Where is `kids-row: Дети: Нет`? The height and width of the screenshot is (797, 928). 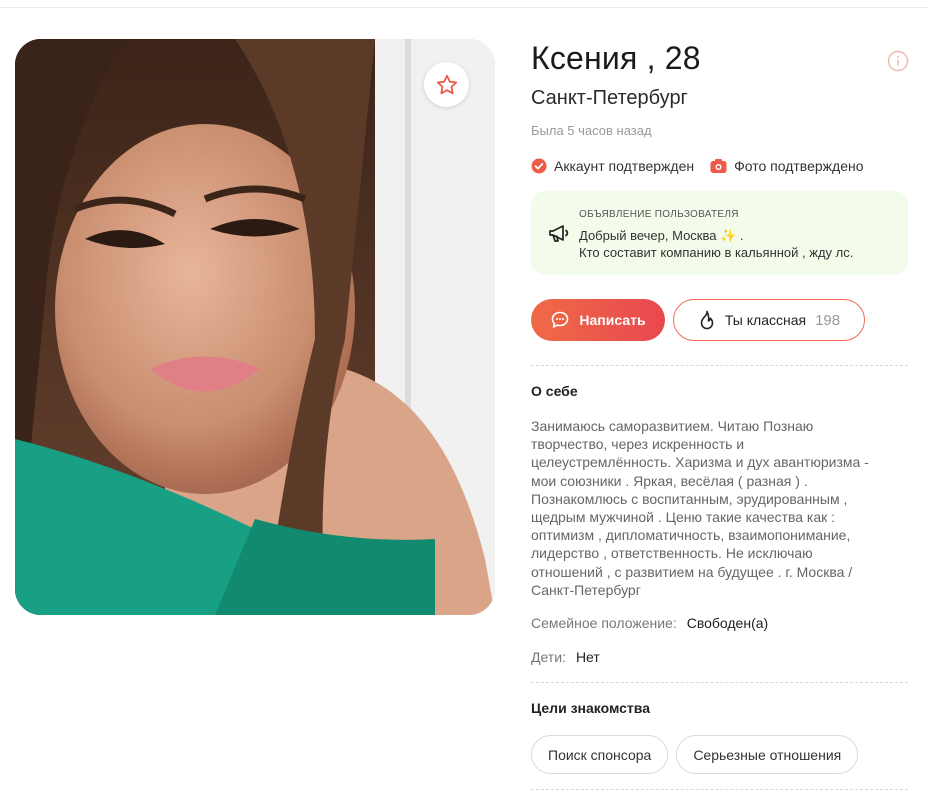 kids-row: Дети: Нет is located at coordinates (565, 657).